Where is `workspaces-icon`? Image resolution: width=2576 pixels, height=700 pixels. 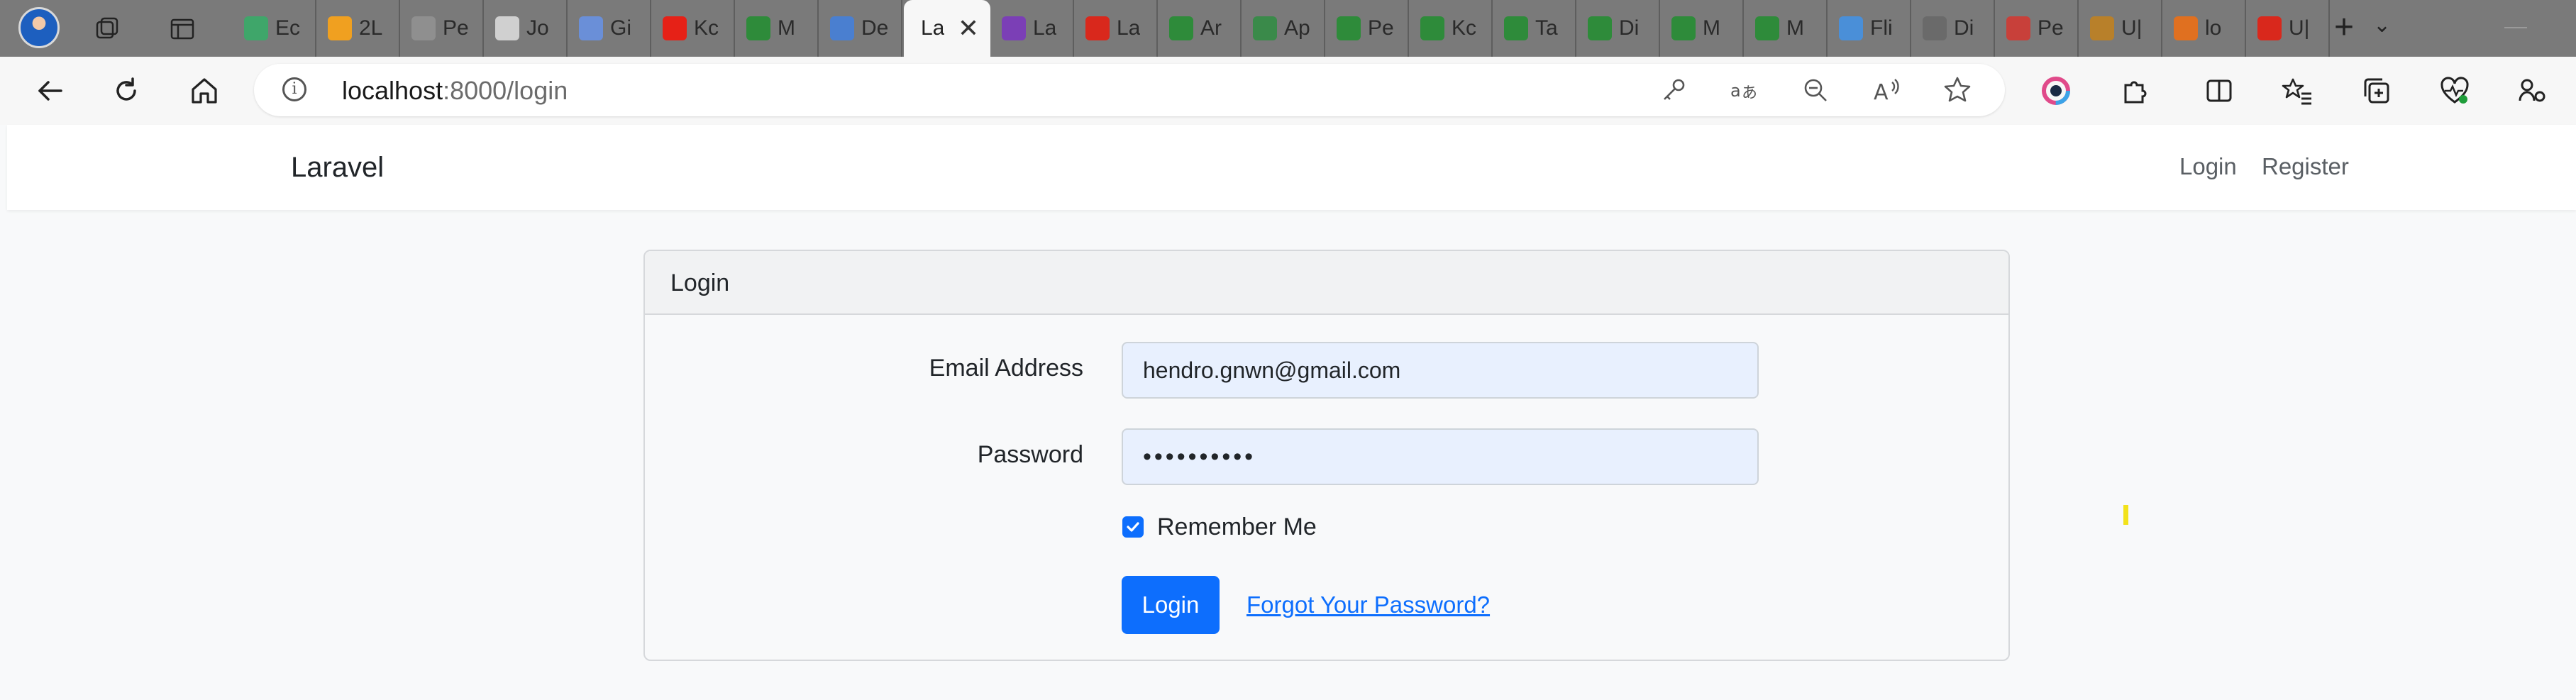
workspaces-icon is located at coordinates (107, 29).